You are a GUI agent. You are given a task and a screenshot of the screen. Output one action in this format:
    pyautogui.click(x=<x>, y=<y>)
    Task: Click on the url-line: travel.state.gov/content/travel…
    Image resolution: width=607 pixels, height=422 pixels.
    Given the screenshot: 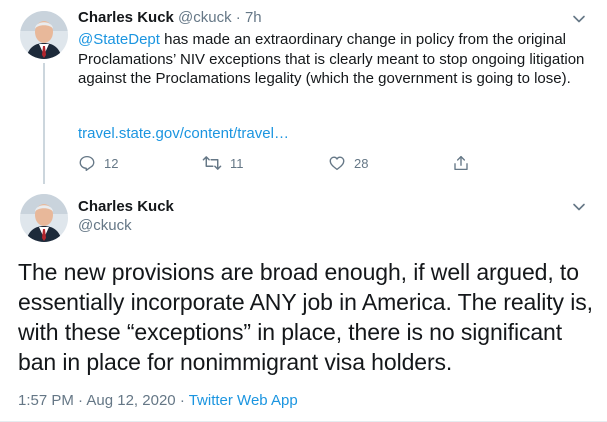 What is the action you would take?
    pyautogui.click(x=183, y=134)
    